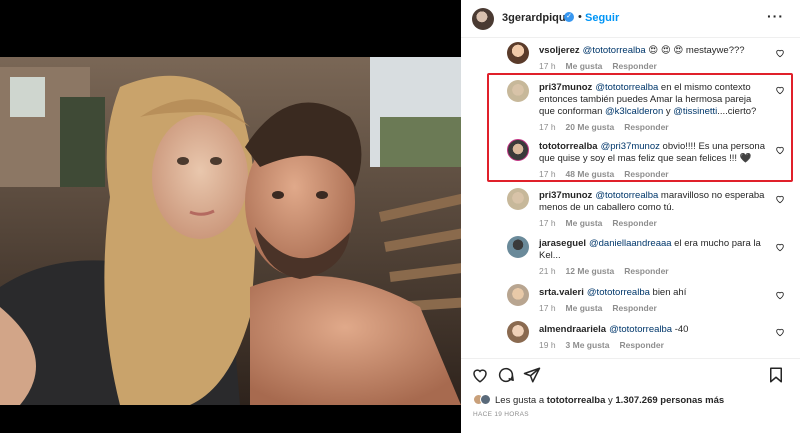 Image resolution: width=800 pixels, height=433 pixels. I want to click on comment-icon, so click(506, 375).